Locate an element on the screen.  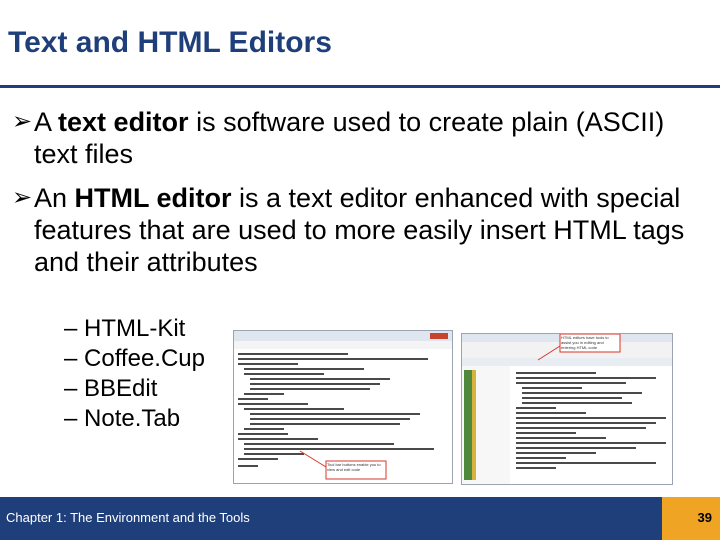
list-item: – BBEdit is located at coordinates (111, 388).